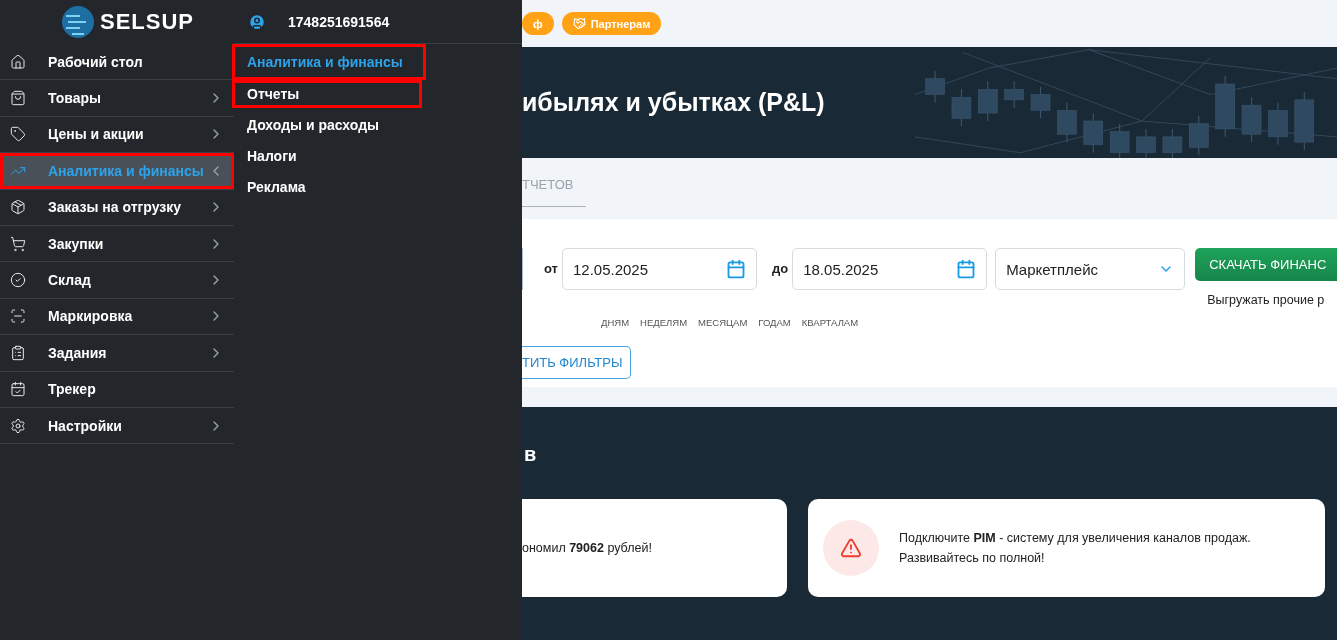 The width and height of the screenshot is (1337, 640). I want to click on section-heading: в, so click(531, 454).